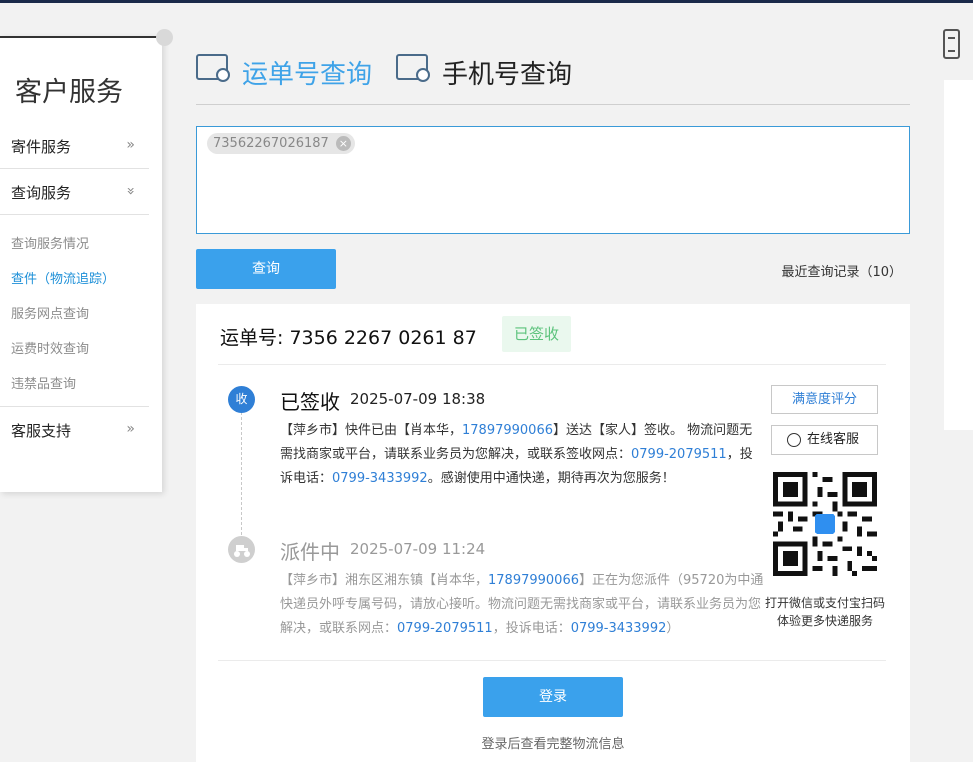  Describe the element at coordinates (551, 478) in the screenshot. I see `desc-text: 。感谢使用中通快递，期待再次为您服务！` at that location.